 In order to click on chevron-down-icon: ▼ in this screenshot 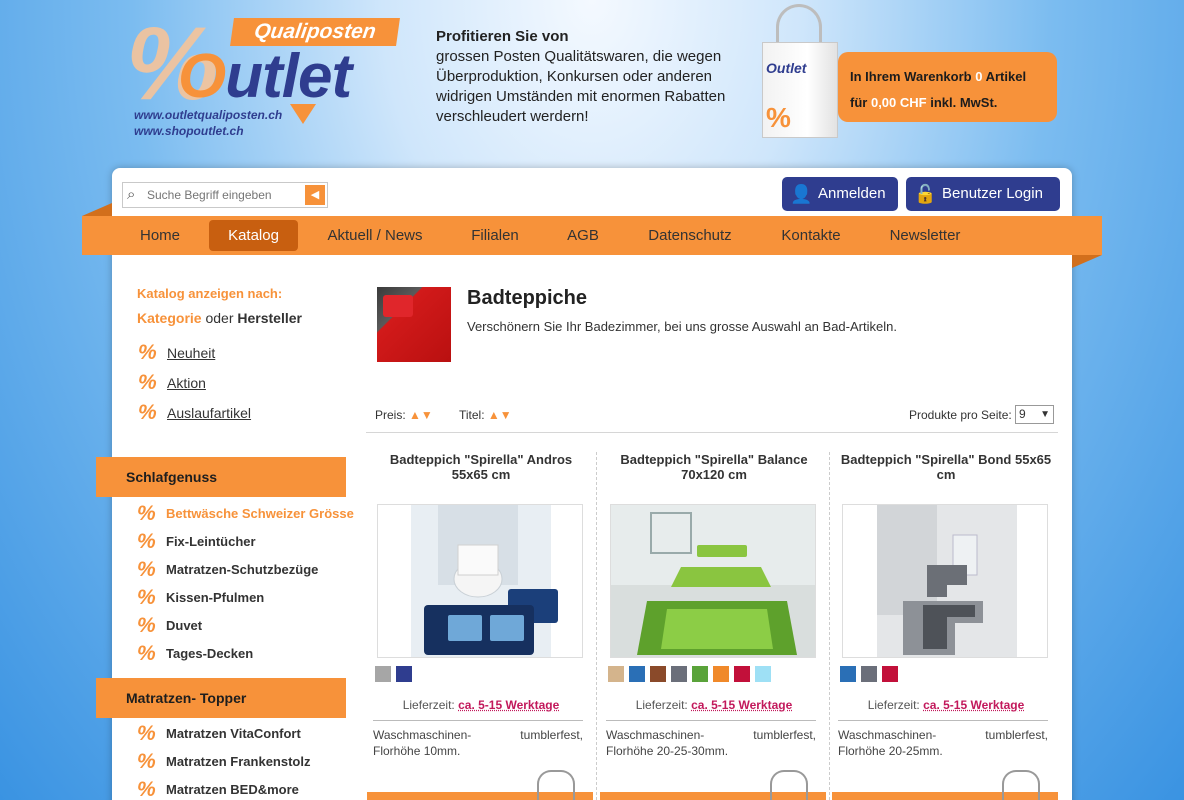, I will do `click(1045, 414)`.